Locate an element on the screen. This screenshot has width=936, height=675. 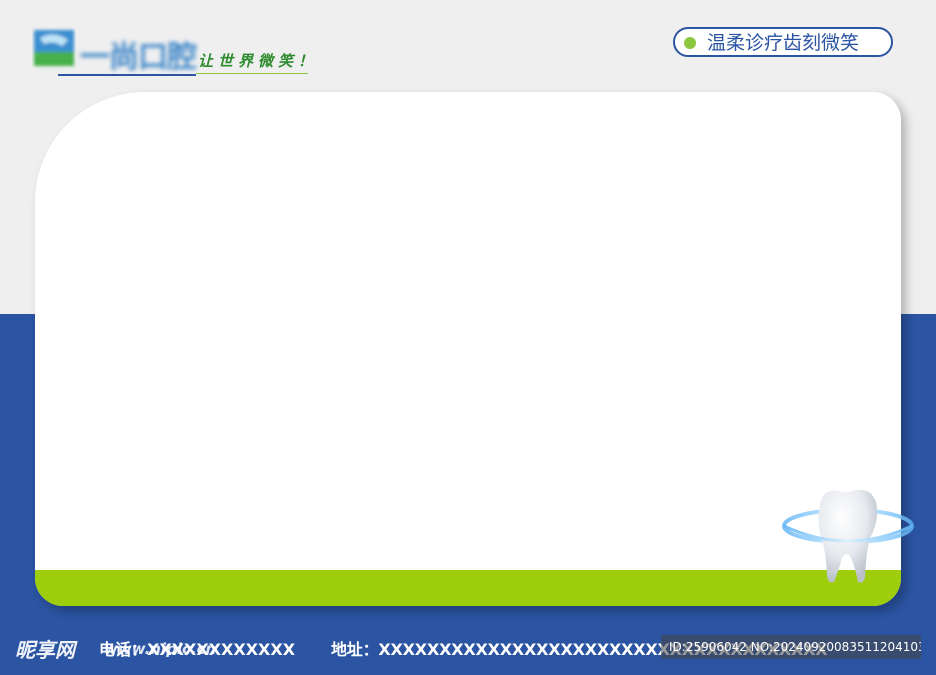
watermark-brand: 昵享网 is located at coordinates (45, 650).